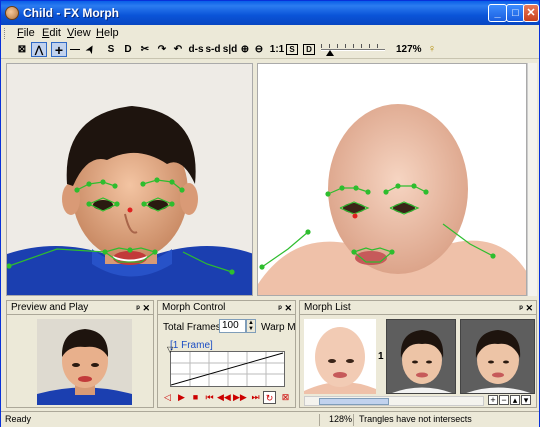 This screenshot has width=540, height=427. I want to click on frame-label: [1 Frame], so click(191, 345).